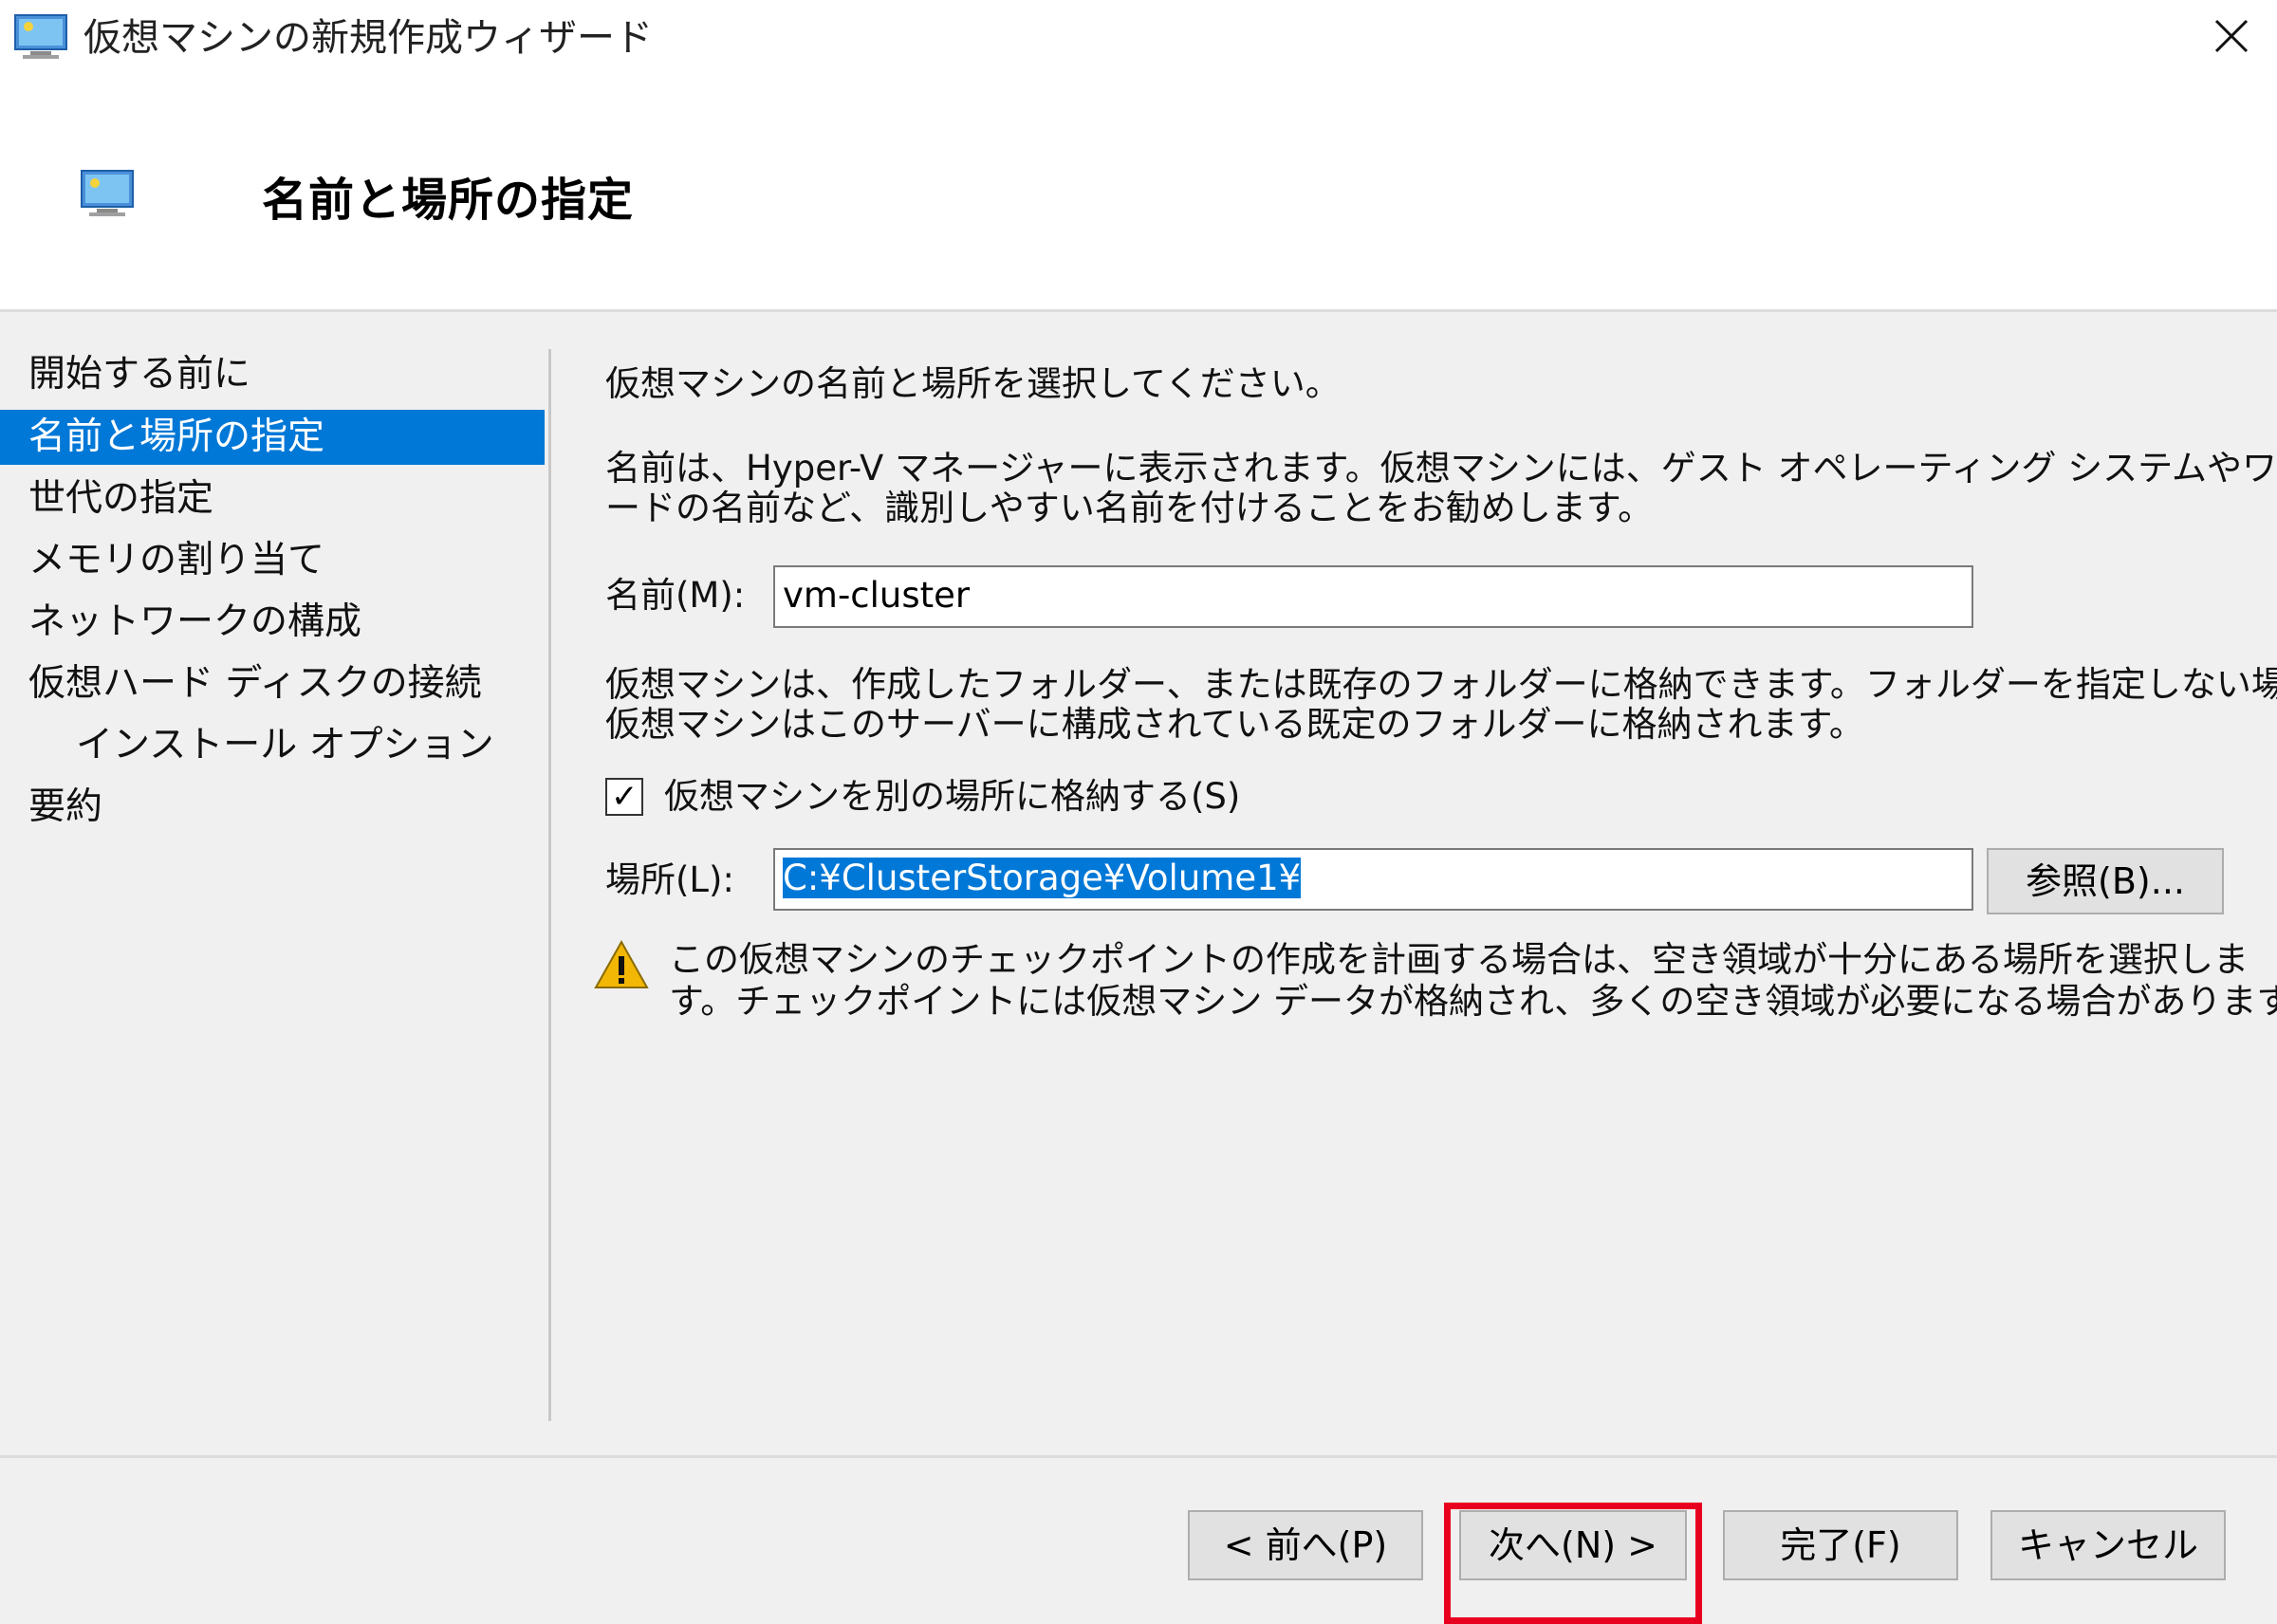  Describe the element at coordinates (1841, 1545) in the screenshot. I see `finish-button: 完了(F)` at that location.